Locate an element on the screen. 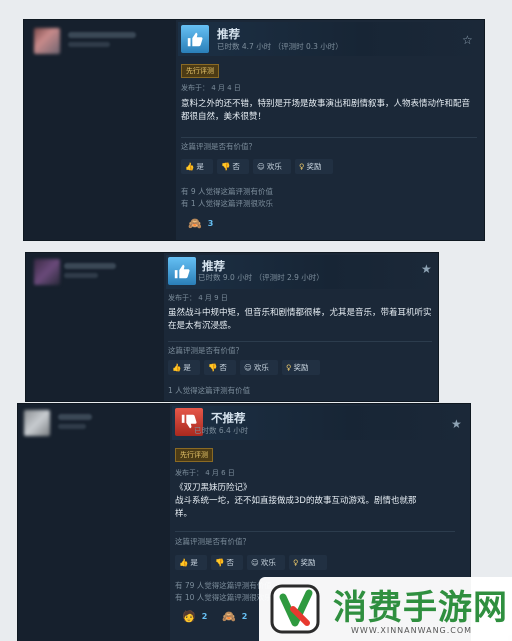 This screenshot has height=641, width=512. playtime: 已时数 9.0 小时 （评测时 2.9 小时） is located at coordinates (261, 277).